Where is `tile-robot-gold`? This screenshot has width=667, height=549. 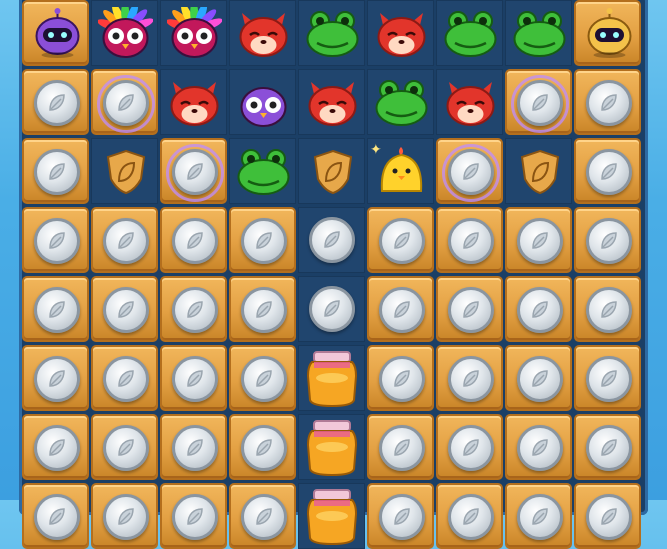
tile-robot-gold is located at coordinates (607, 33).